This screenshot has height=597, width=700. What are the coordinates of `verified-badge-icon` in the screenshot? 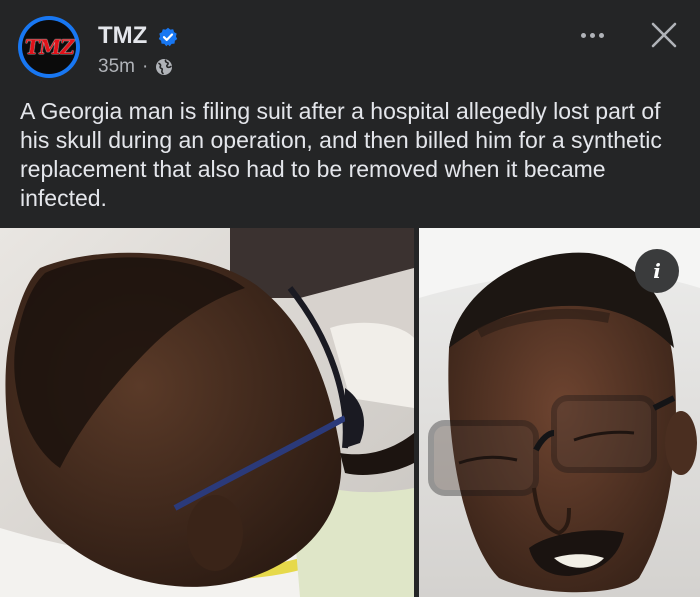 It's located at (168, 37).